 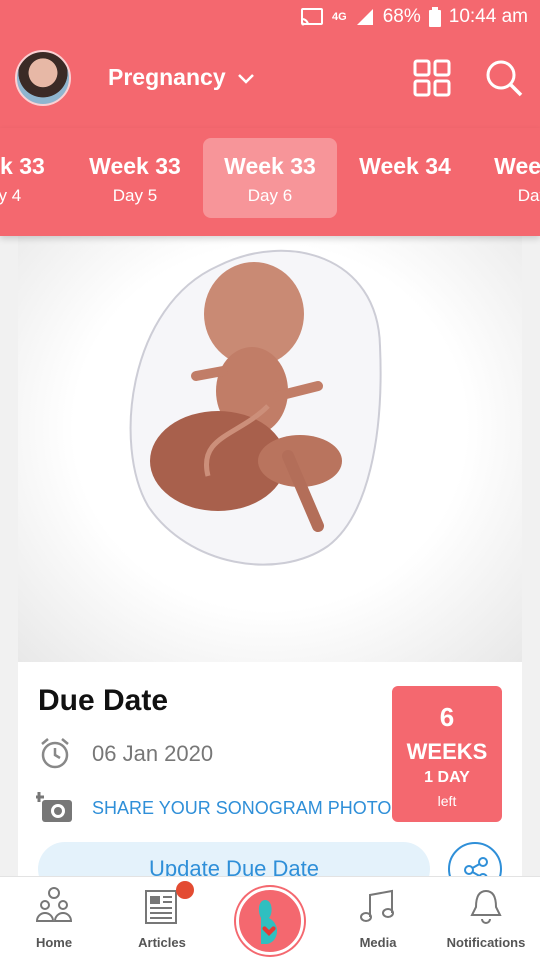 I want to click on app-header: Pregnancy, so click(x=270, y=82).